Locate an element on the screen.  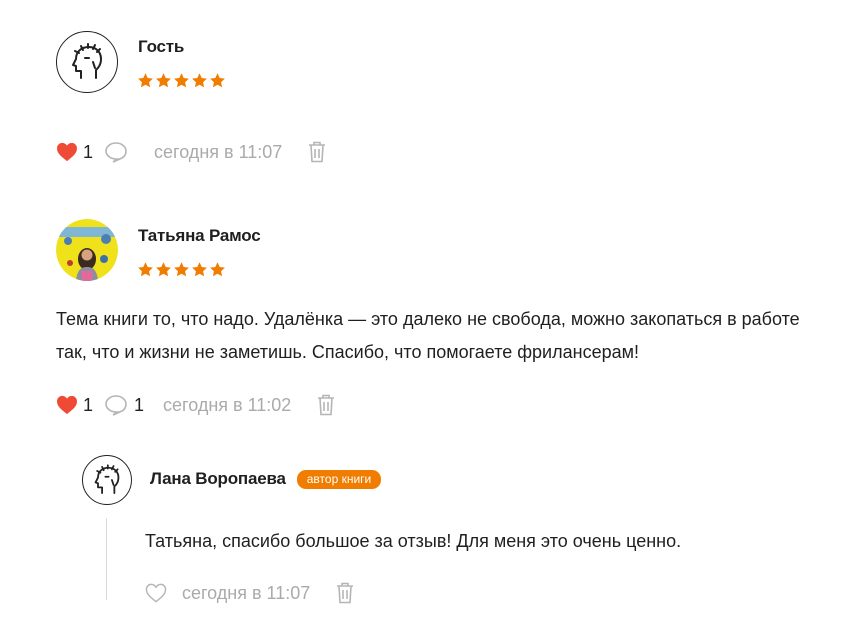
author-name: Гость is located at coordinates (161, 47).